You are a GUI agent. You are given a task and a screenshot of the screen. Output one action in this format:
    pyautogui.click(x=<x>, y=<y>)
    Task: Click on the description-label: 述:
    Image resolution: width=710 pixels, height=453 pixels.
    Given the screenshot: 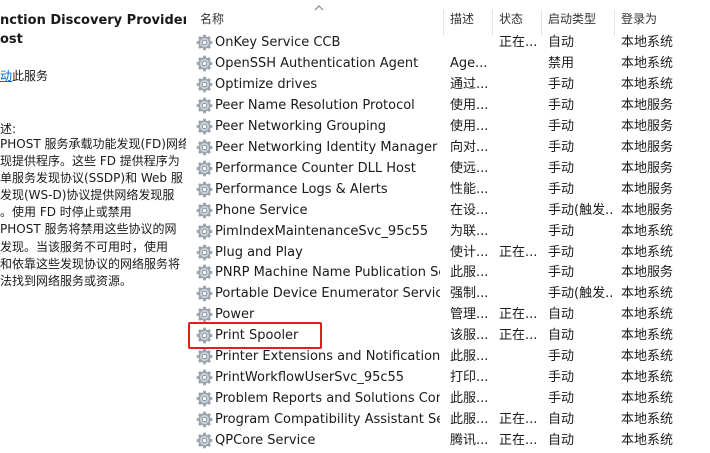 What is the action you would take?
    pyautogui.click(x=8, y=129)
    